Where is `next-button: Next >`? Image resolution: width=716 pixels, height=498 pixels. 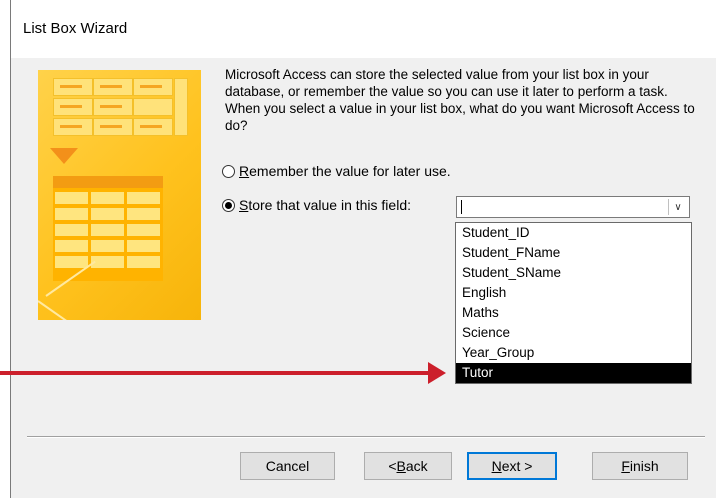
next-button: Next > is located at coordinates (512, 466).